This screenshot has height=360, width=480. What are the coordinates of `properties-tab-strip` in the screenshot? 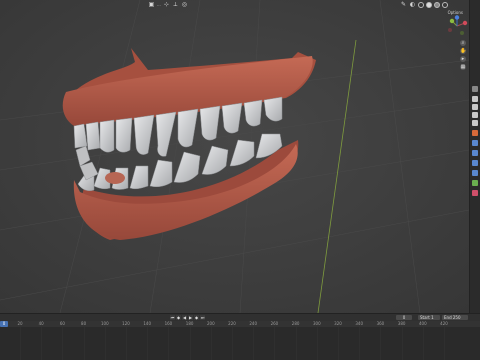 It's located at (474, 156).